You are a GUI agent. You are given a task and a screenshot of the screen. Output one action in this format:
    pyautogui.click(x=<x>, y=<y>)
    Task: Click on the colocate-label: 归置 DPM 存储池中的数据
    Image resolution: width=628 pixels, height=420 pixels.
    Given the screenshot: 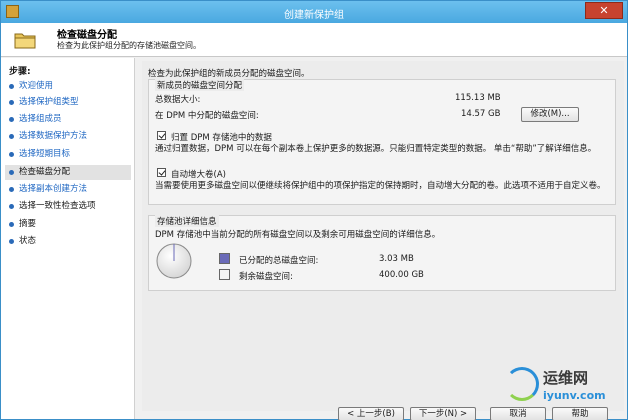 What is the action you would take?
    pyautogui.click(x=221, y=137)
    